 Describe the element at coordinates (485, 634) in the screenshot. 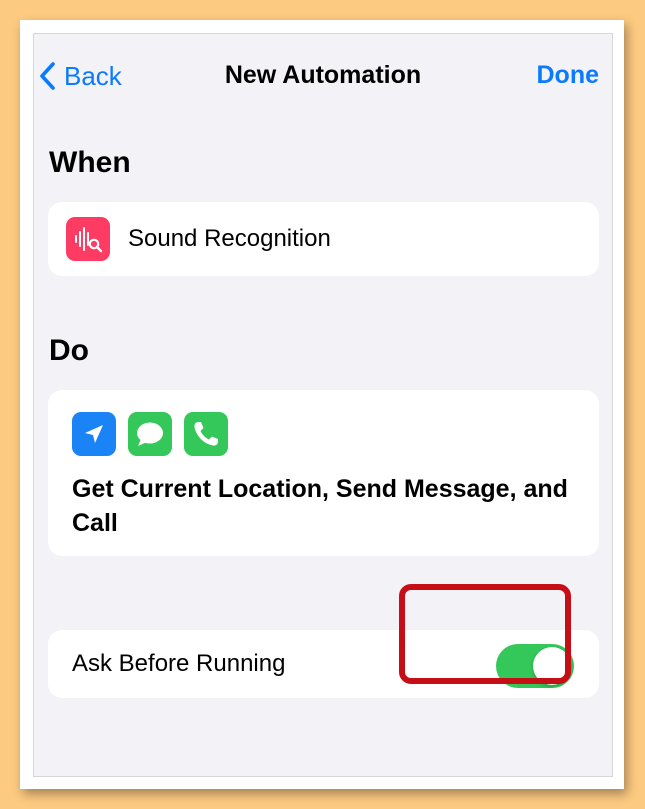

I see `highlight-annotation` at that location.